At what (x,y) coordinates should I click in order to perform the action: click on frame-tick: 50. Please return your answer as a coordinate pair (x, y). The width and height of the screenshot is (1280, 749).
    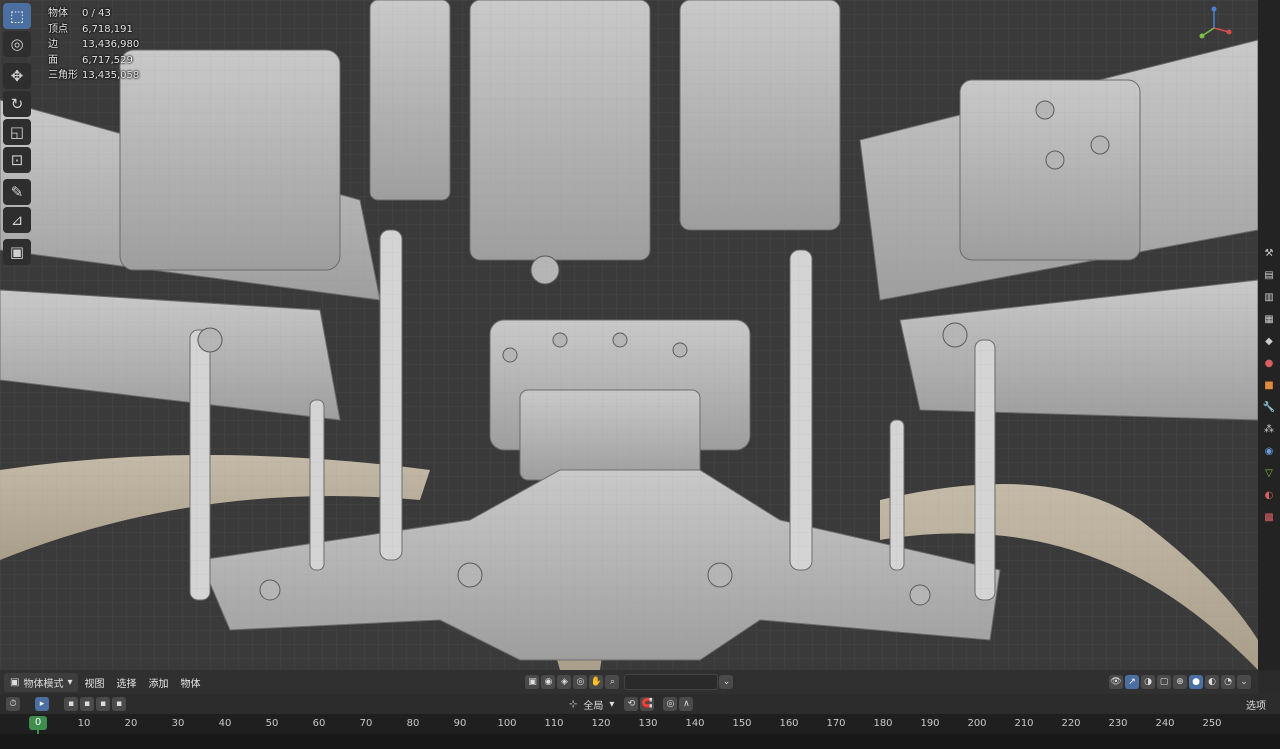
    Looking at the image, I should click on (272, 723).